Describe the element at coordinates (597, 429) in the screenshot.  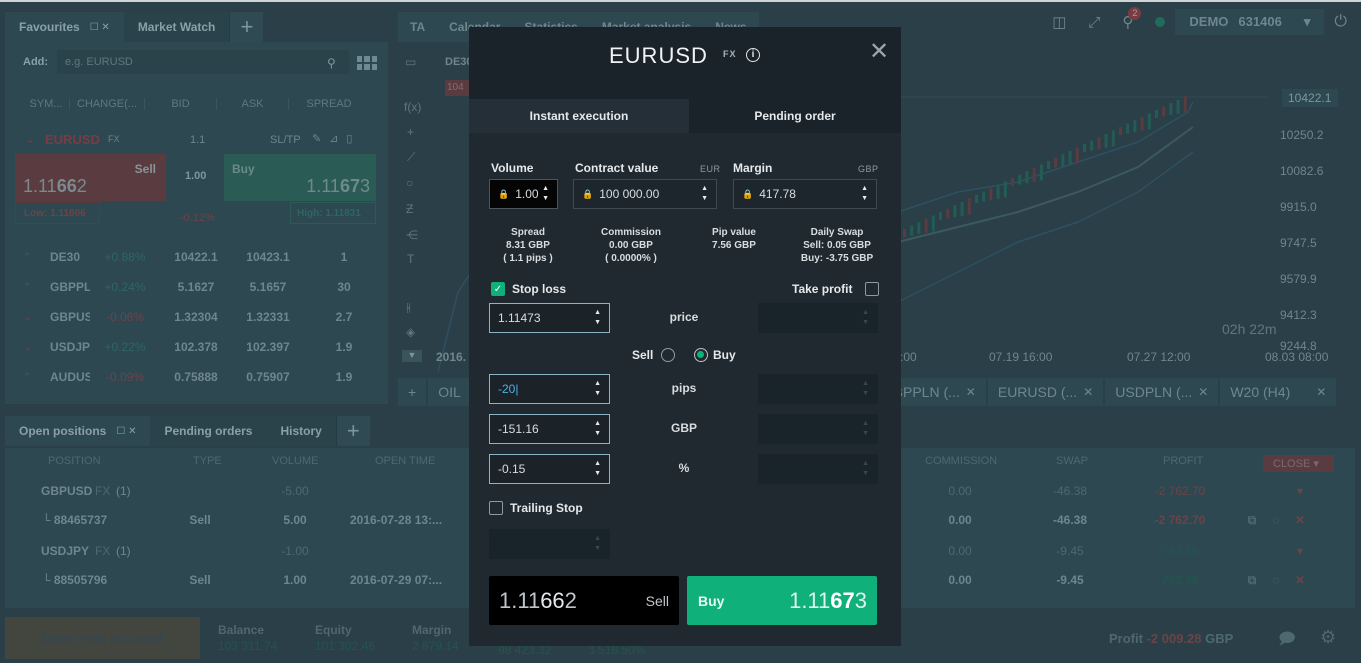
I see `sl-gbp-stepper: ▲ ▼` at that location.